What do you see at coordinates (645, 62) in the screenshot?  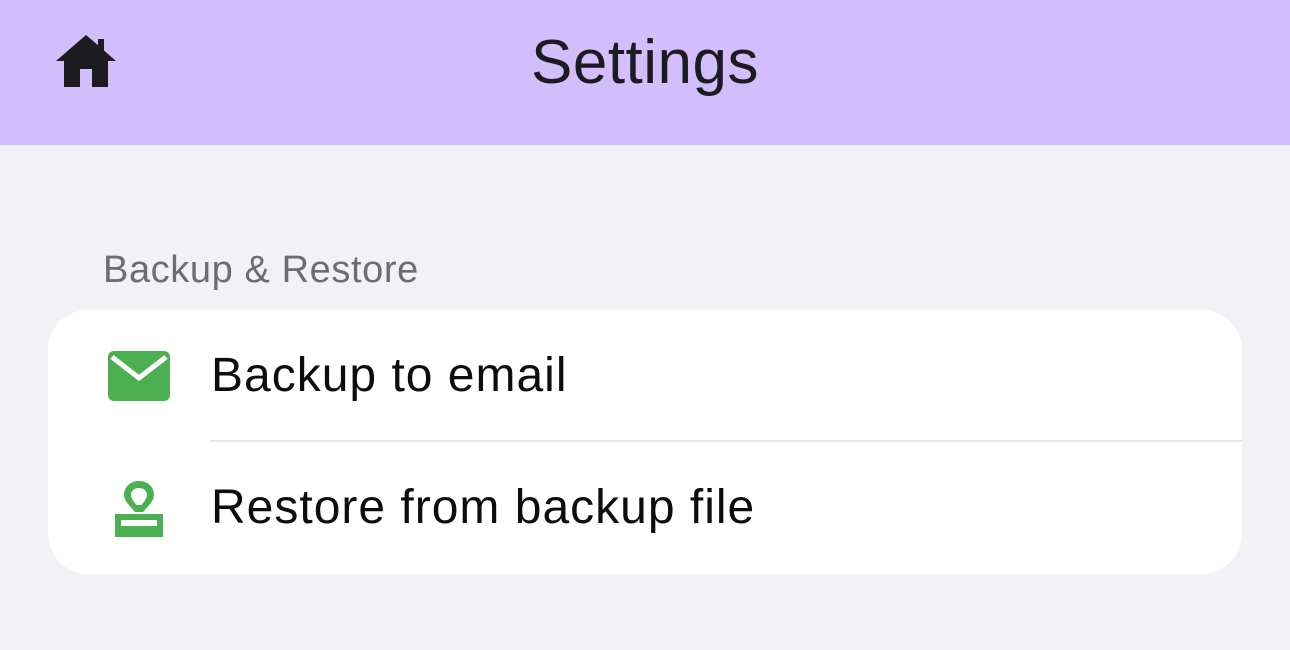 I see `page-title: Settings` at bounding box center [645, 62].